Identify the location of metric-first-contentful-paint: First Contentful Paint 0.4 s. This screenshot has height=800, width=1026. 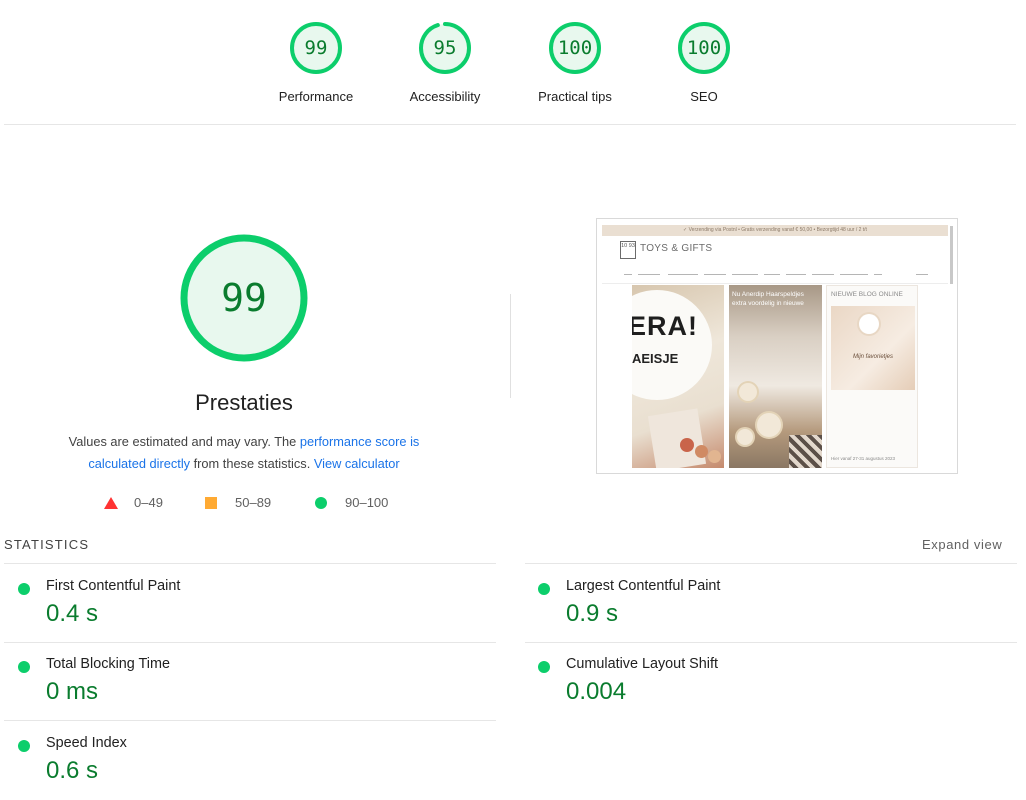
(253, 609).